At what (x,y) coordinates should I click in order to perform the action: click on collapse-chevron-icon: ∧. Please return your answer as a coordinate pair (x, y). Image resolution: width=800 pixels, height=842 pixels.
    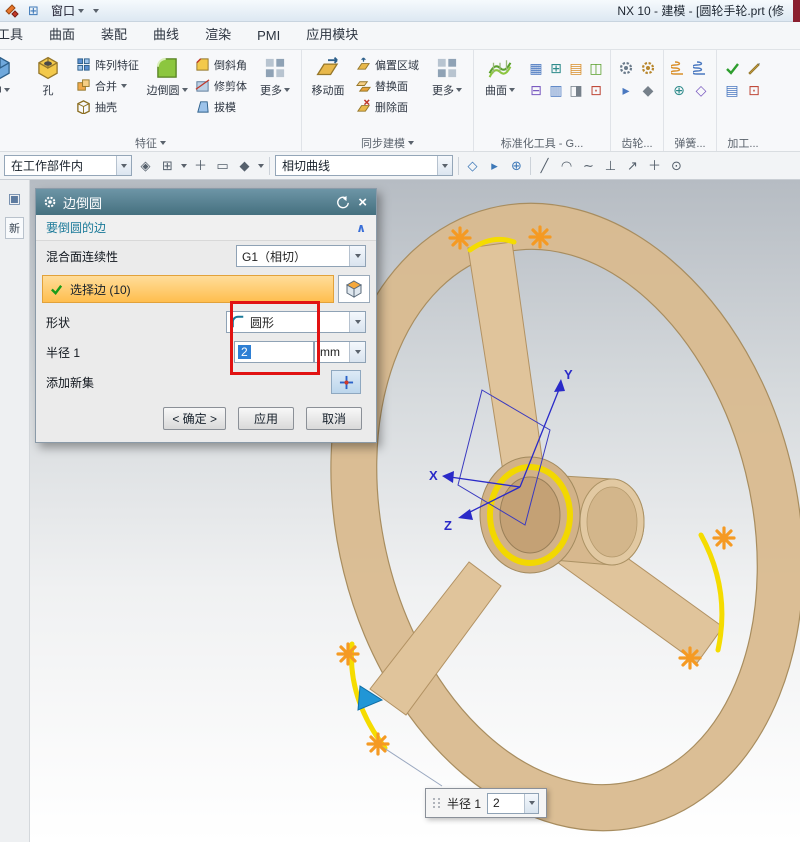
    Looking at the image, I should click on (361, 228).